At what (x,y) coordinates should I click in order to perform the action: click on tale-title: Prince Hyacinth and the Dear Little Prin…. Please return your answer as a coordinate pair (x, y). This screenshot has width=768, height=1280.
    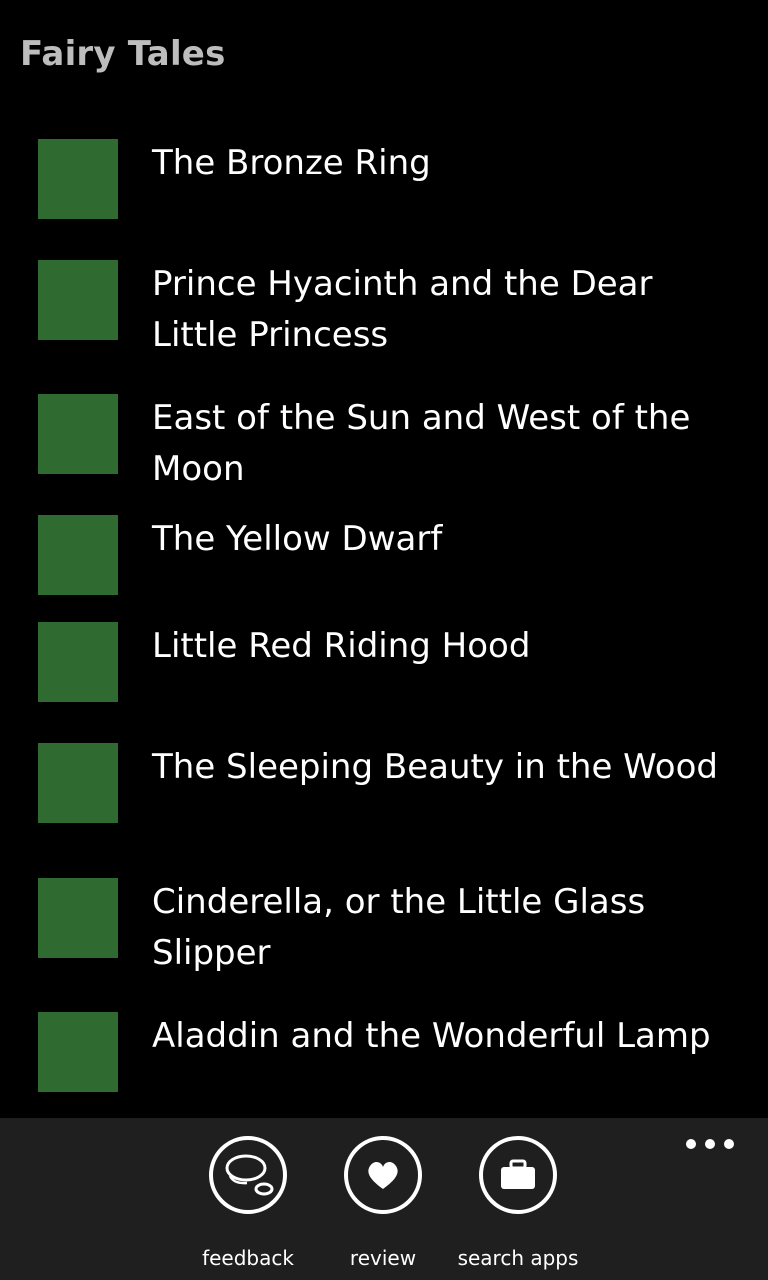
    Looking at the image, I should click on (442, 310).